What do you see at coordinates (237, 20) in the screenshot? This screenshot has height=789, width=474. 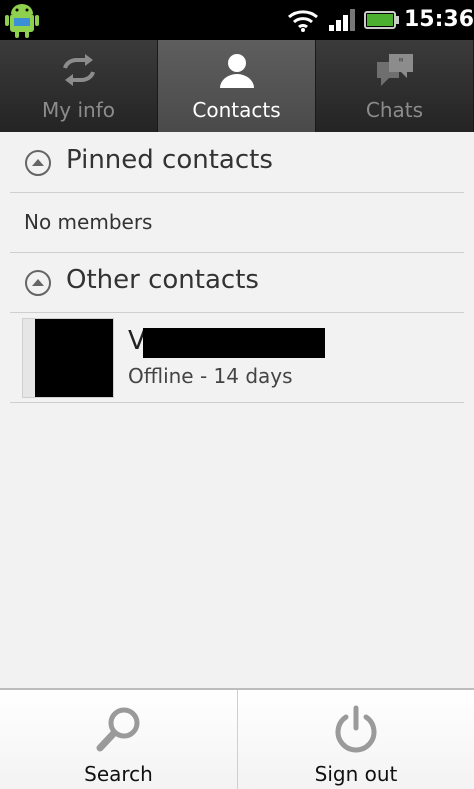 I see `status-bar: 15:36` at bounding box center [237, 20].